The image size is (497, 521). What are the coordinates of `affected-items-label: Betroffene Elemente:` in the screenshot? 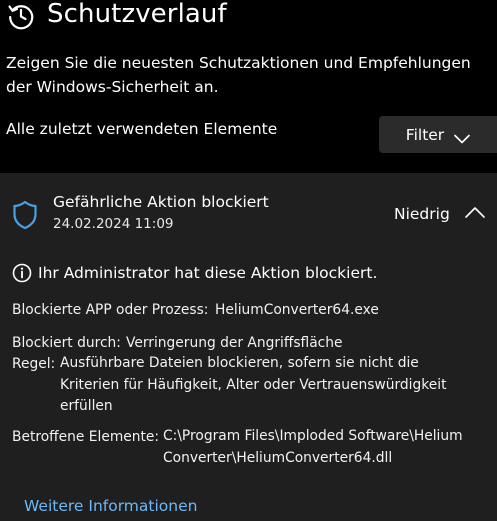 It's located at (86, 437).